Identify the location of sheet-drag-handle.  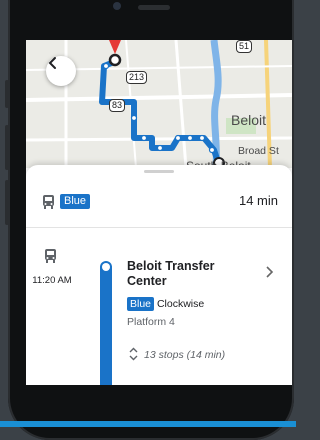
(159, 171).